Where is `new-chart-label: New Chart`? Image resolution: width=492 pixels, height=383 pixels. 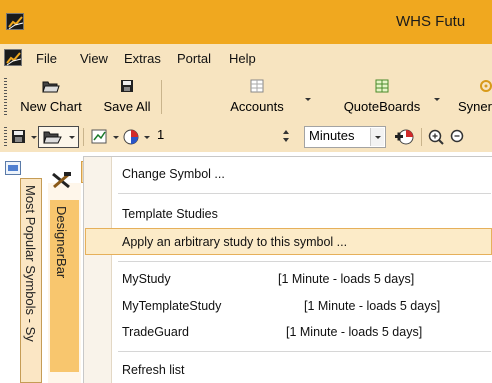 new-chart-label: New Chart is located at coordinates (51, 106).